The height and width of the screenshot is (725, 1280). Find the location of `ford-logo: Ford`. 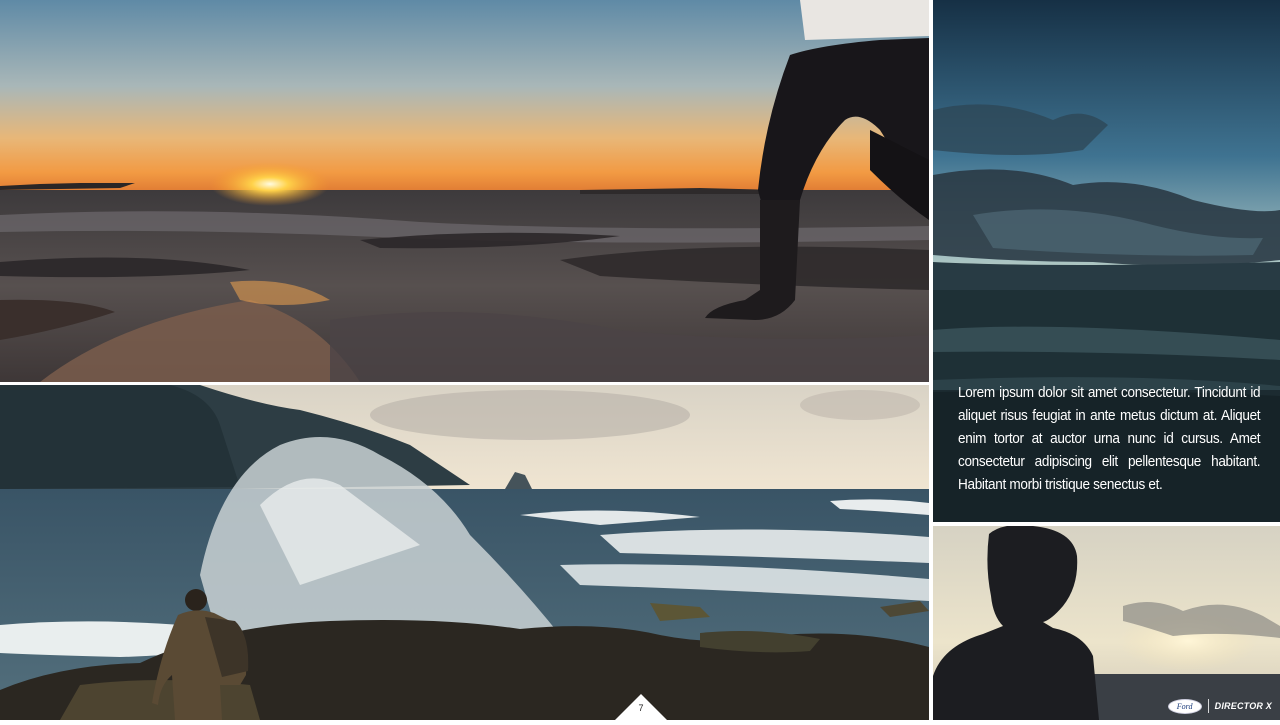

ford-logo: Ford is located at coordinates (1184, 706).